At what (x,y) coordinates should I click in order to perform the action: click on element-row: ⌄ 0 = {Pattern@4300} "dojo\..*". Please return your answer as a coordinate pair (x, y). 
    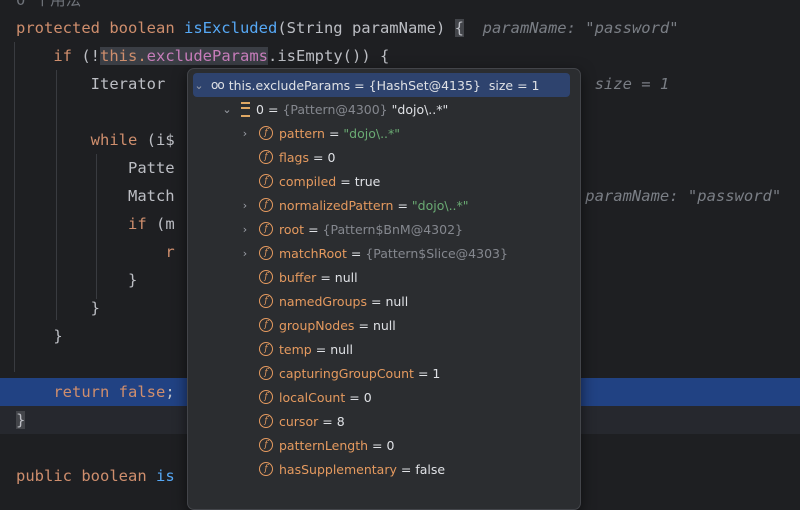
    Looking at the image, I should click on (381, 109).